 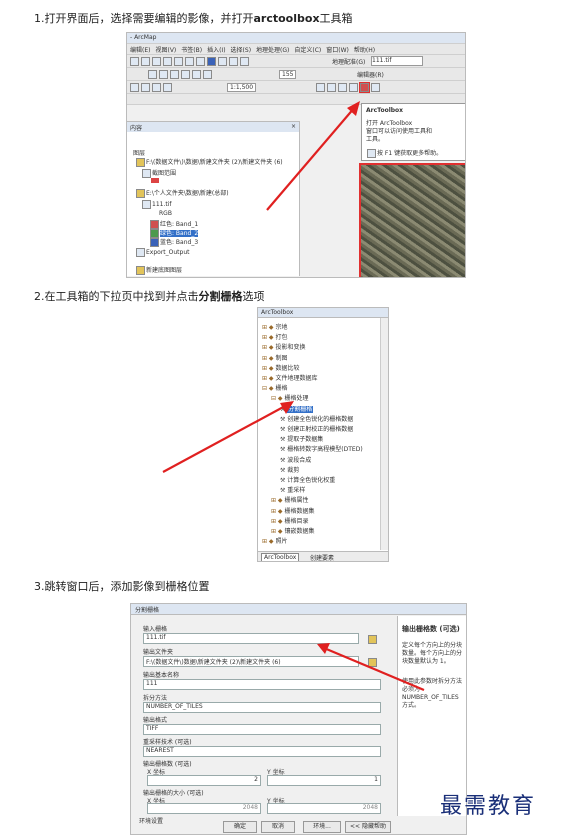 I want to click on full-extent-icon, so click(x=174, y=74).